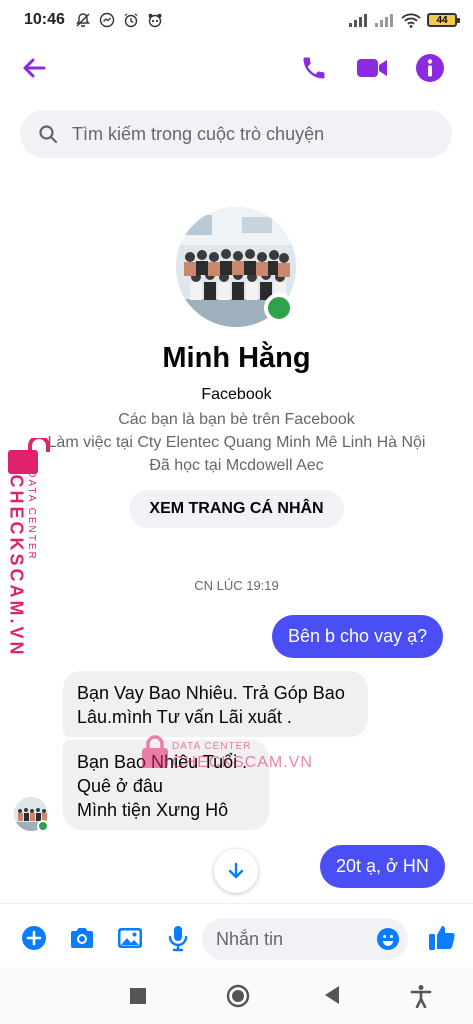 This screenshot has width=473, height=1024. I want to click on signal-2-icon, so click(384, 20).